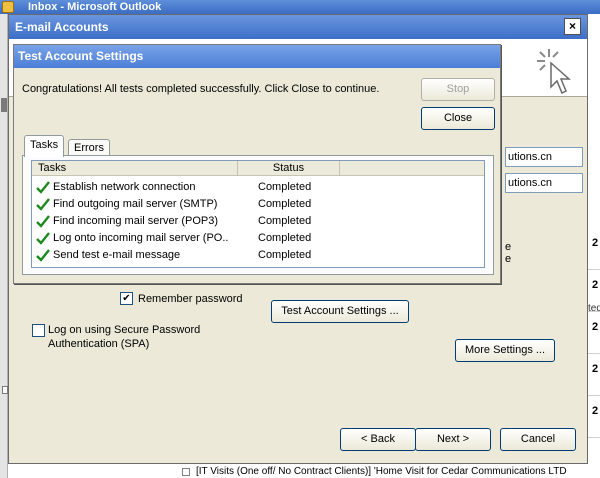  Describe the element at coordinates (99, 344) in the screenshot. I see `spa-label-line2: Authentication (SPA)` at that location.